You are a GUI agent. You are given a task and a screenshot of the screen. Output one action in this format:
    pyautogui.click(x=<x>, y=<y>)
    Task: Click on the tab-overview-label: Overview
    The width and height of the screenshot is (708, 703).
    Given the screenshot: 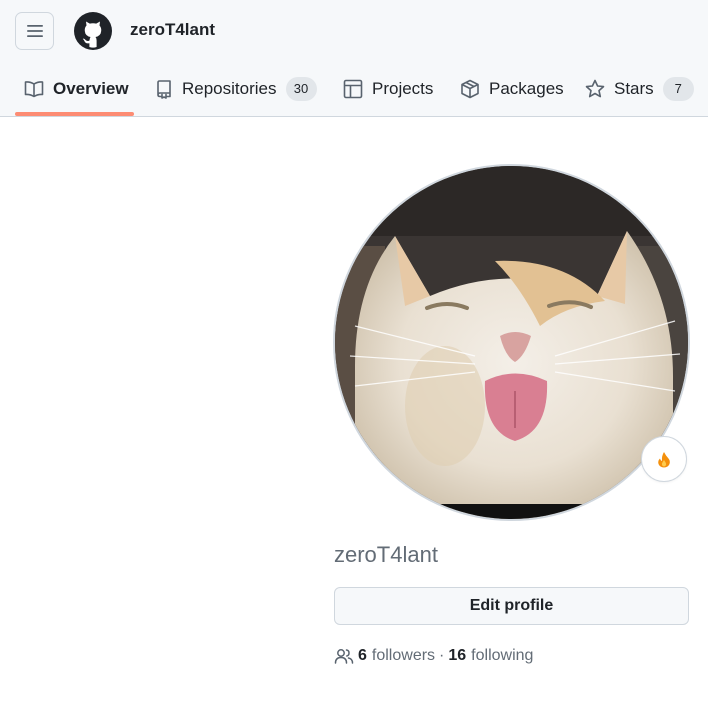 What is the action you would take?
    pyautogui.click(x=91, y=88)
    